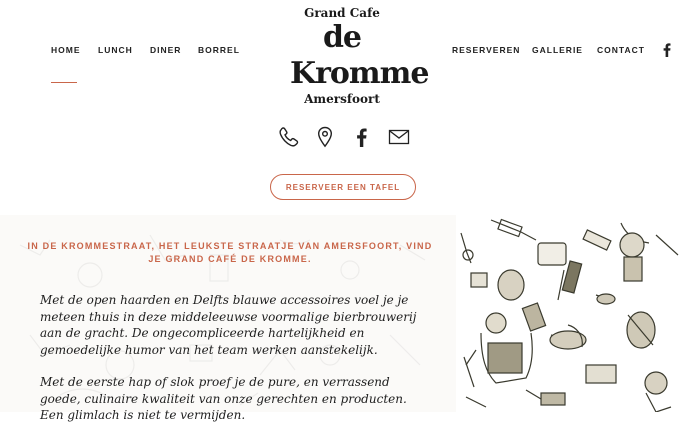  Describe the element at coordinates (362, 137) in the screenshot. I see `facebook-icon` at that location.